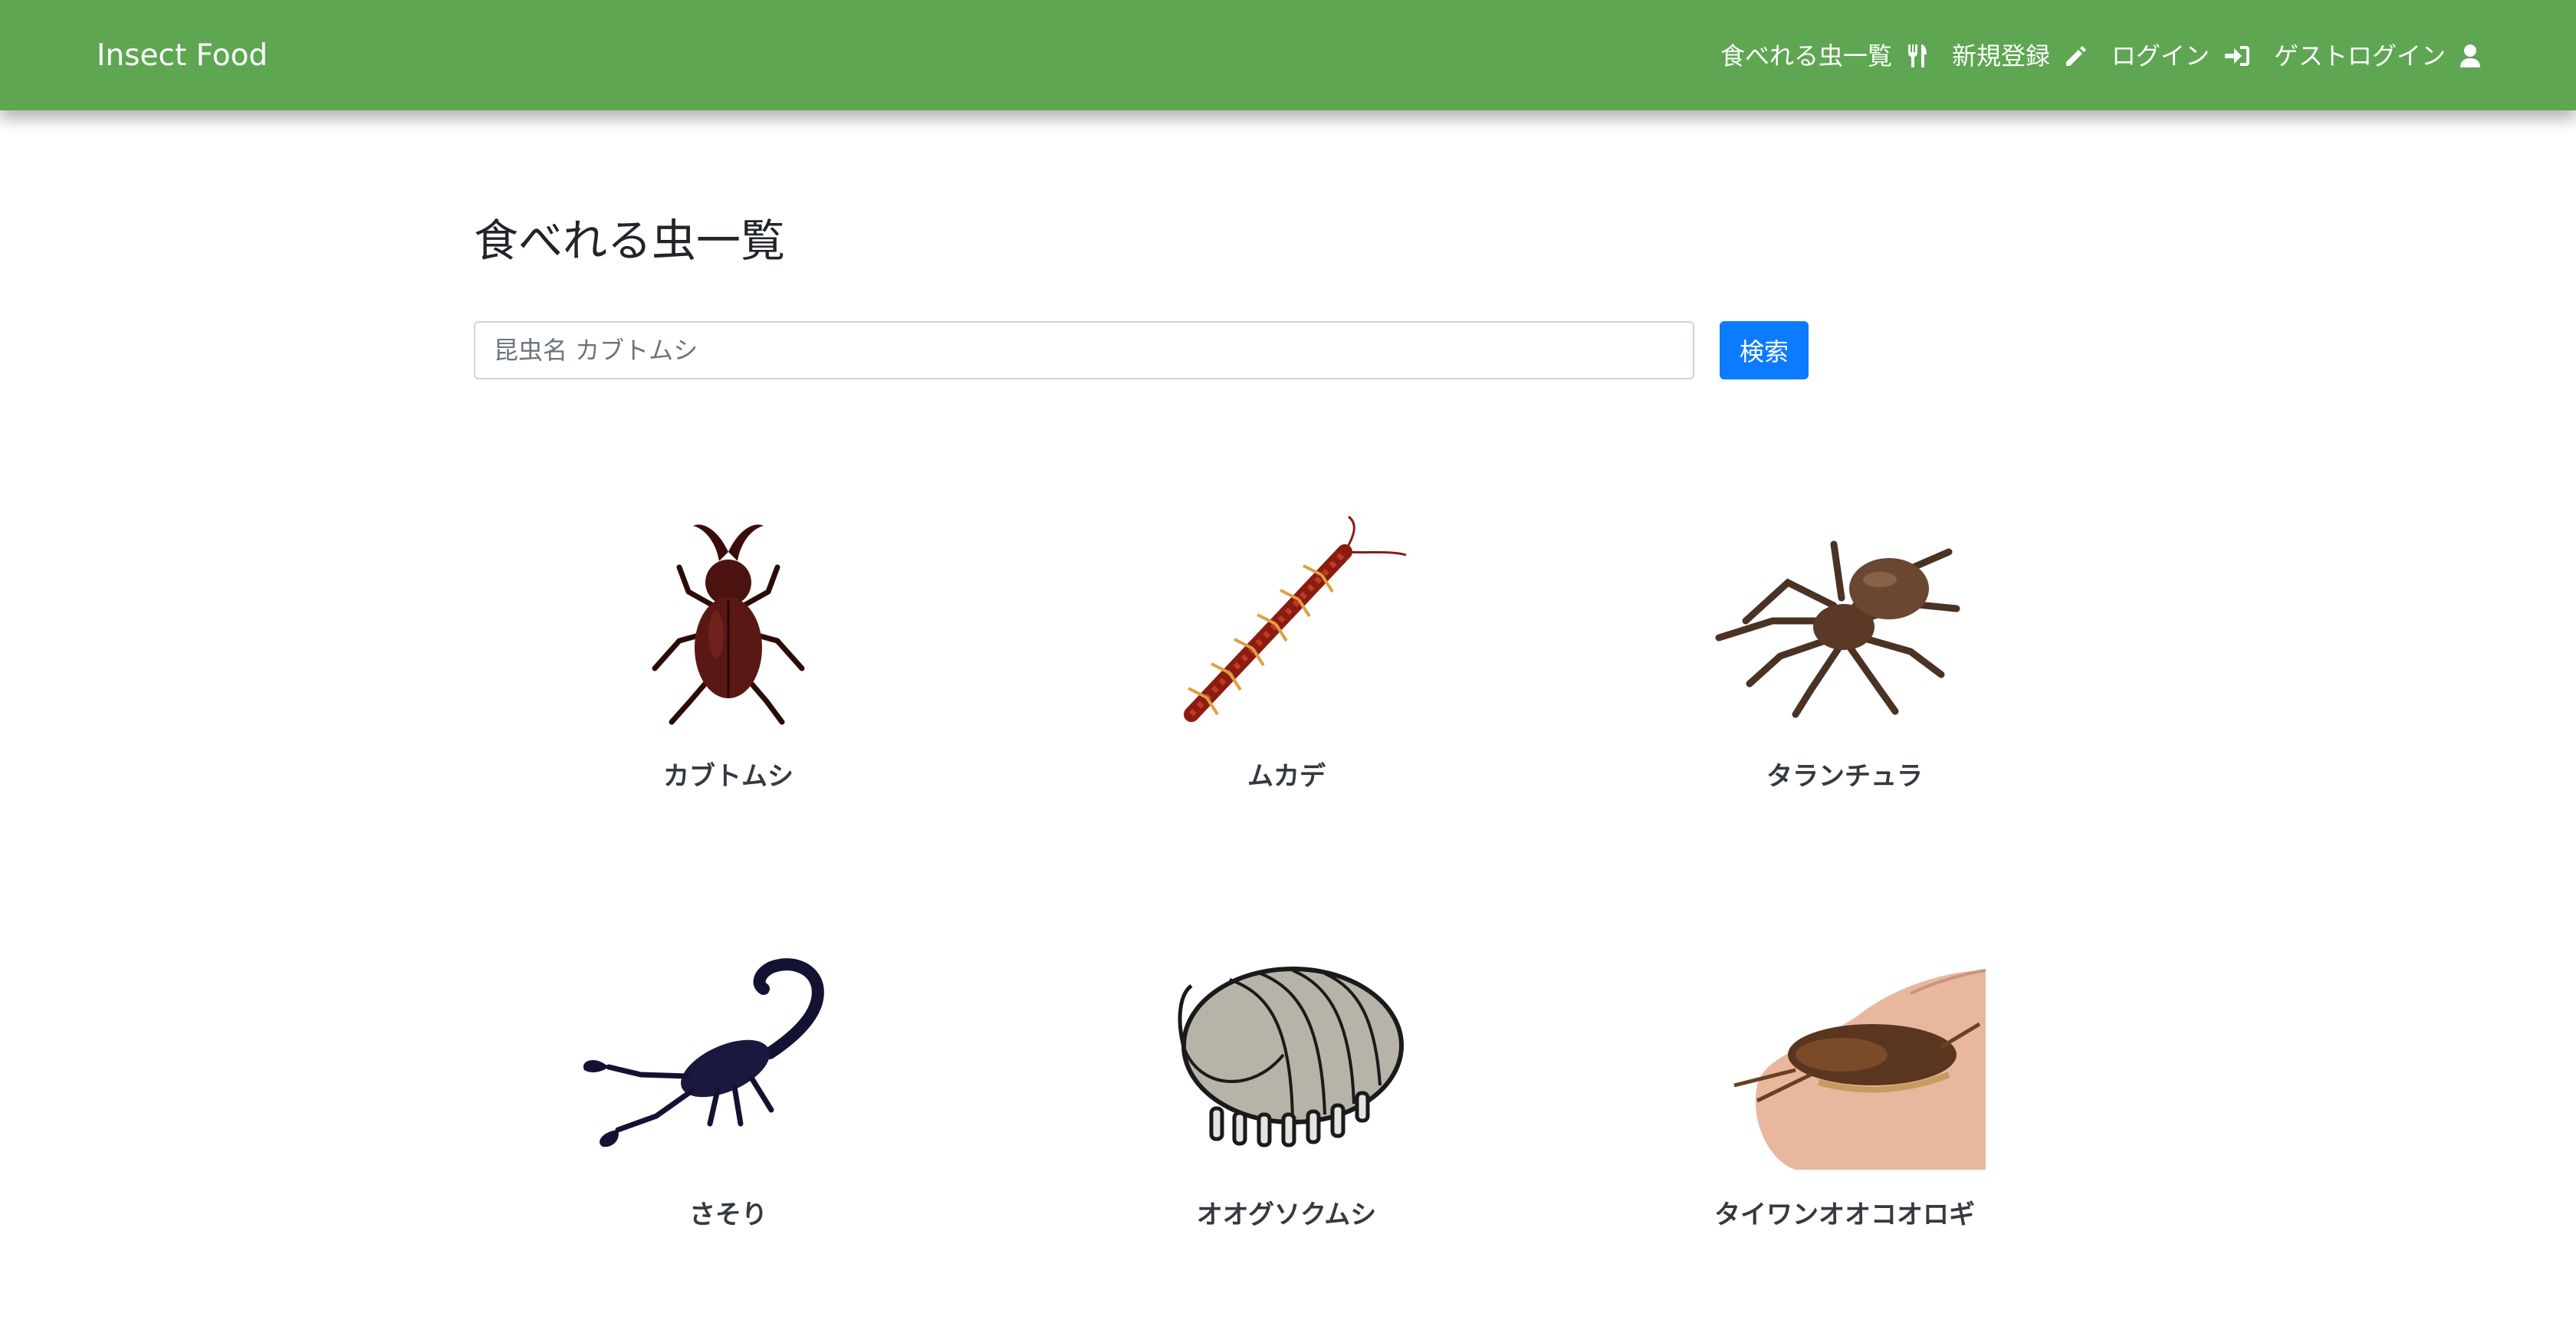 This screenshot has width=2576, height=1323. I want to click on insect-card: ムカデ, so click(1286, 651).